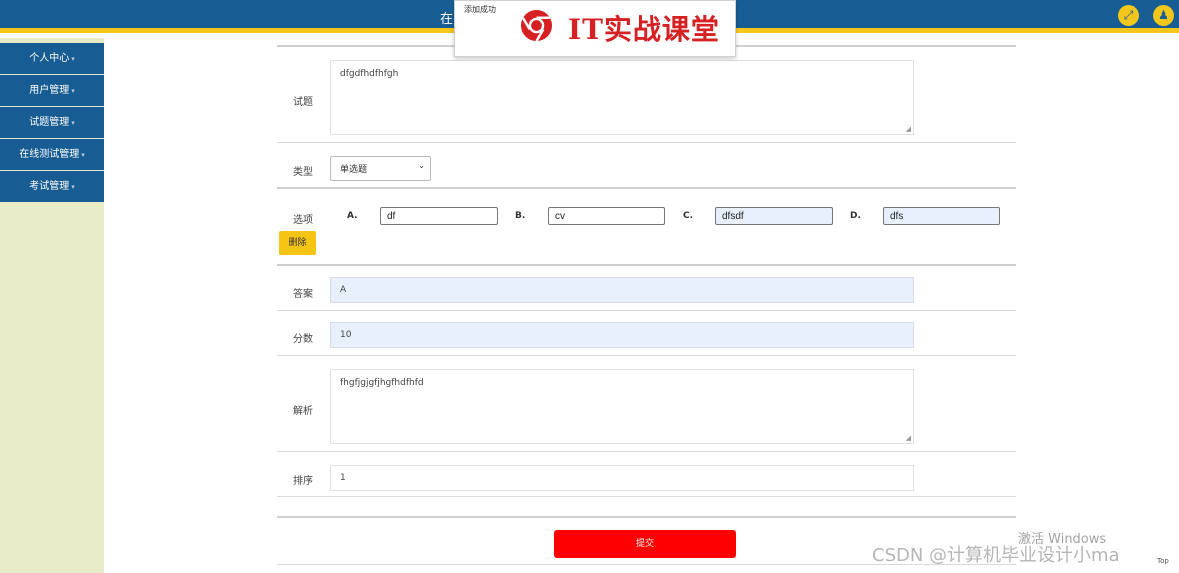 The image size is (1179, 573). I want to click on question-textarea: dfgdfhdfhfgh ◢, so click(622, 97).